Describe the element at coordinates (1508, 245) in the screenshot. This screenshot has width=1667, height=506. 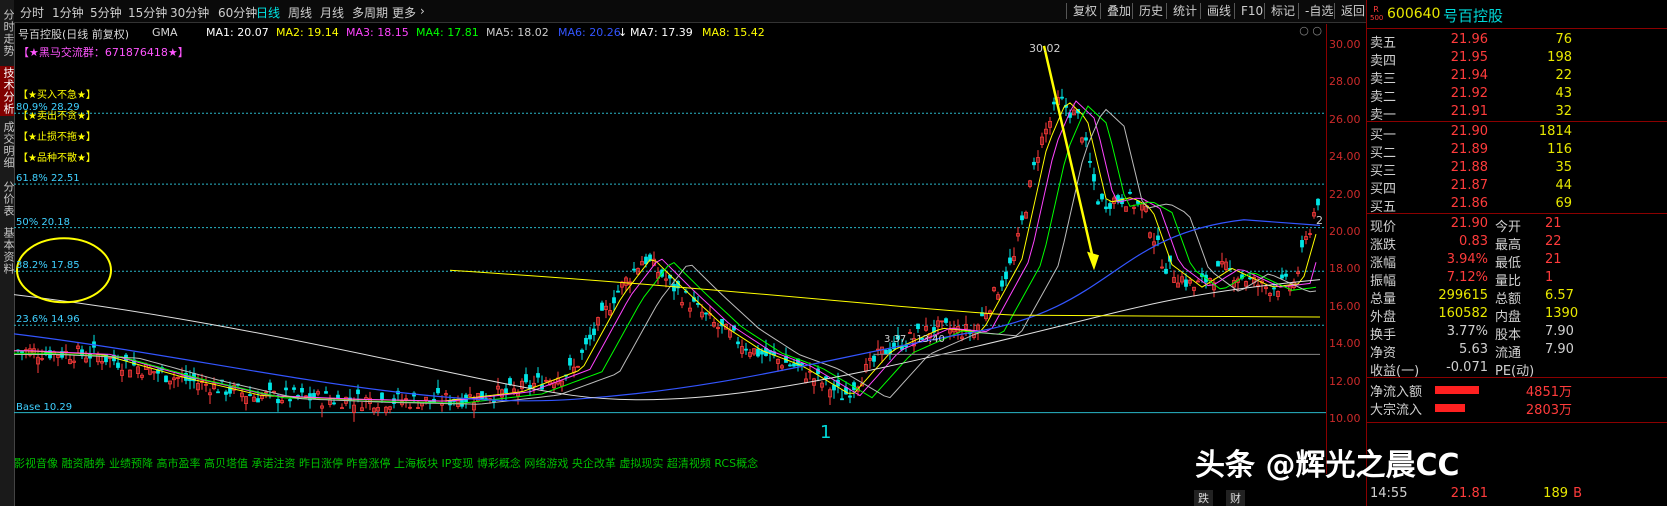
I see `stat-label: 最高` at that location.